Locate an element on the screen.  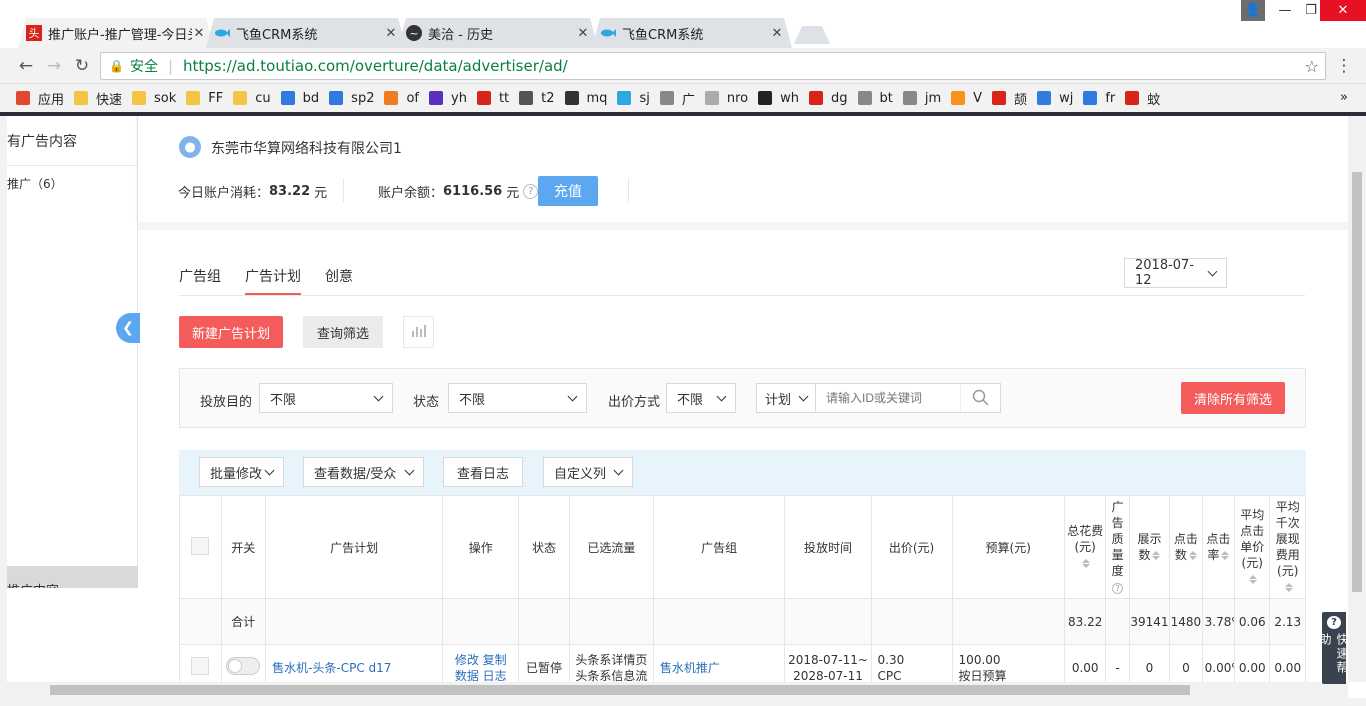
th-ctr: 点击率 is located at coordinates (1218, 547).